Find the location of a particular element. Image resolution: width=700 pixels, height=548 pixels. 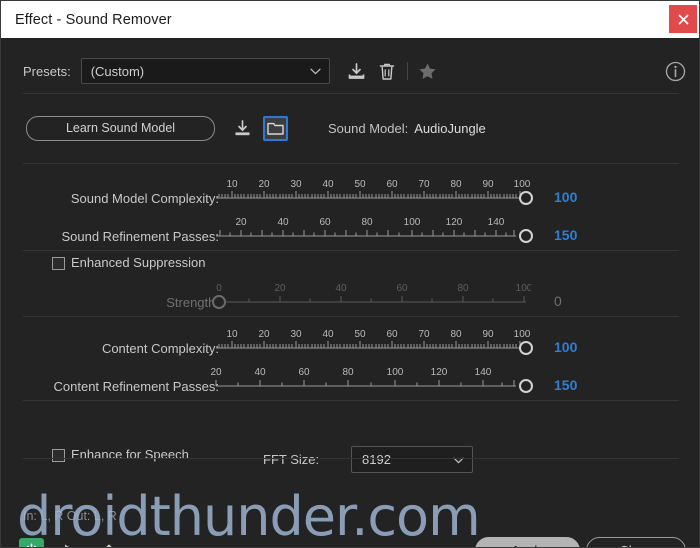

preview-play-button is located at coordinates (70, 543).